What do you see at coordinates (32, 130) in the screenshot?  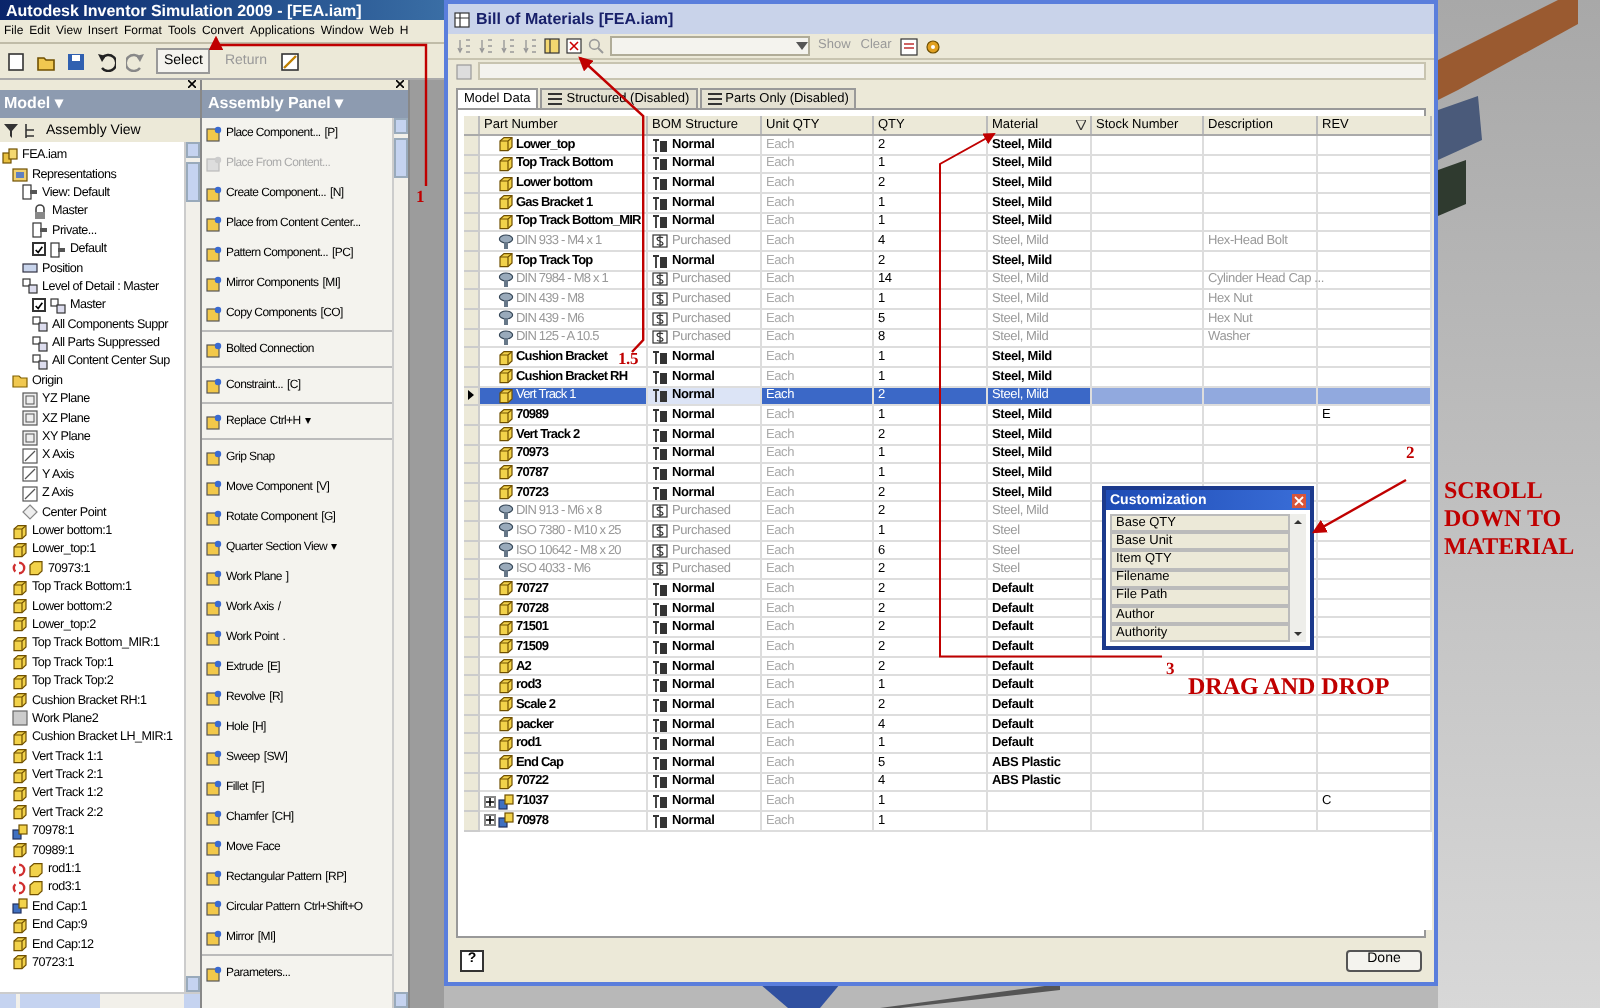 I see `tree-icon` at bounding box center [32, 130].